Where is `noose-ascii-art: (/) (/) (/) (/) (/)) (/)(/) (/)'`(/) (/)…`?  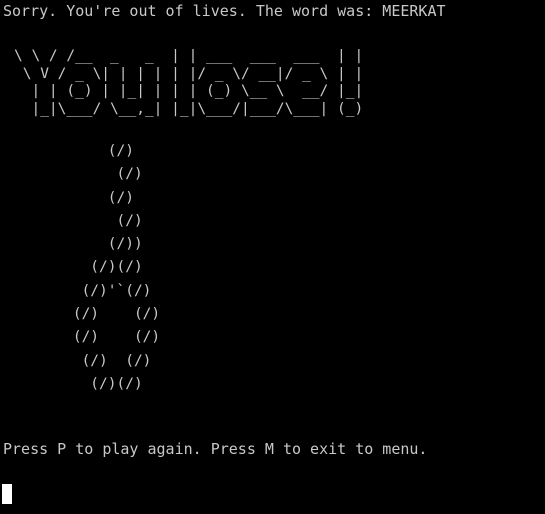
noose-ascii-art: (/) (/) (/) (/) (/)) (/)(/) (/)'`(/) (/)… is located at coordinates (81, 268).